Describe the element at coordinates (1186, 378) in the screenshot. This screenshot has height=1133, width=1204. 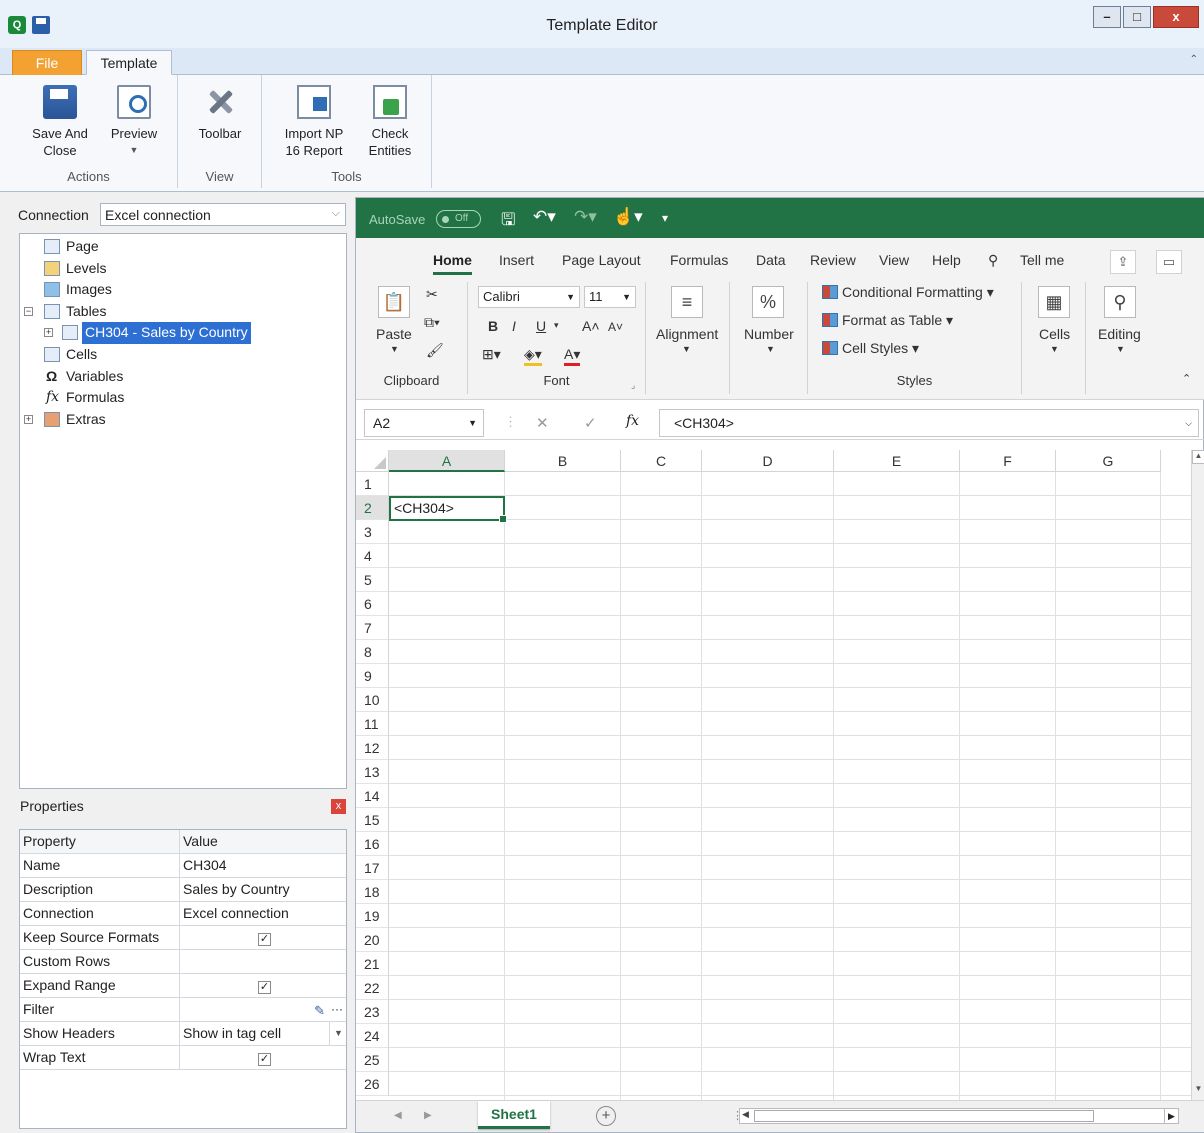
I see `collapse-ribbon-icon: ⌃` at that location.